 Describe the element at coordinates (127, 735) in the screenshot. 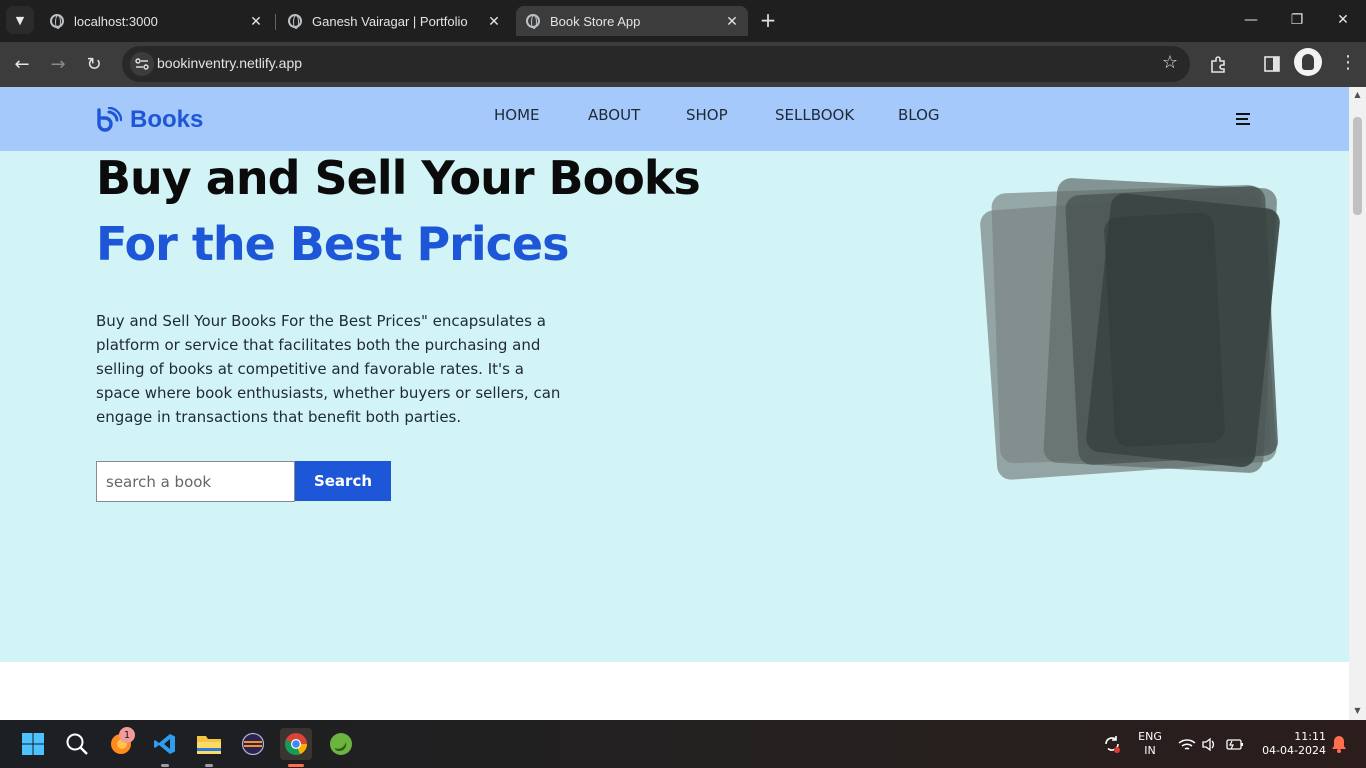

I see `notification-badge: 1` at that location.